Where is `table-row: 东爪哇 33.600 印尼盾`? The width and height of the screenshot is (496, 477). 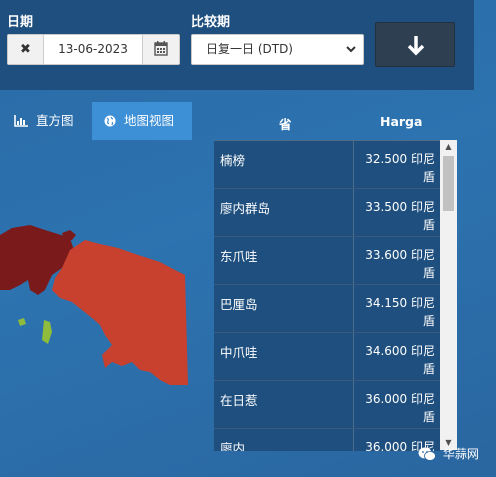
table-row: 东爪哇 33.600 印尼盾 is located at coordinates (327, 261).